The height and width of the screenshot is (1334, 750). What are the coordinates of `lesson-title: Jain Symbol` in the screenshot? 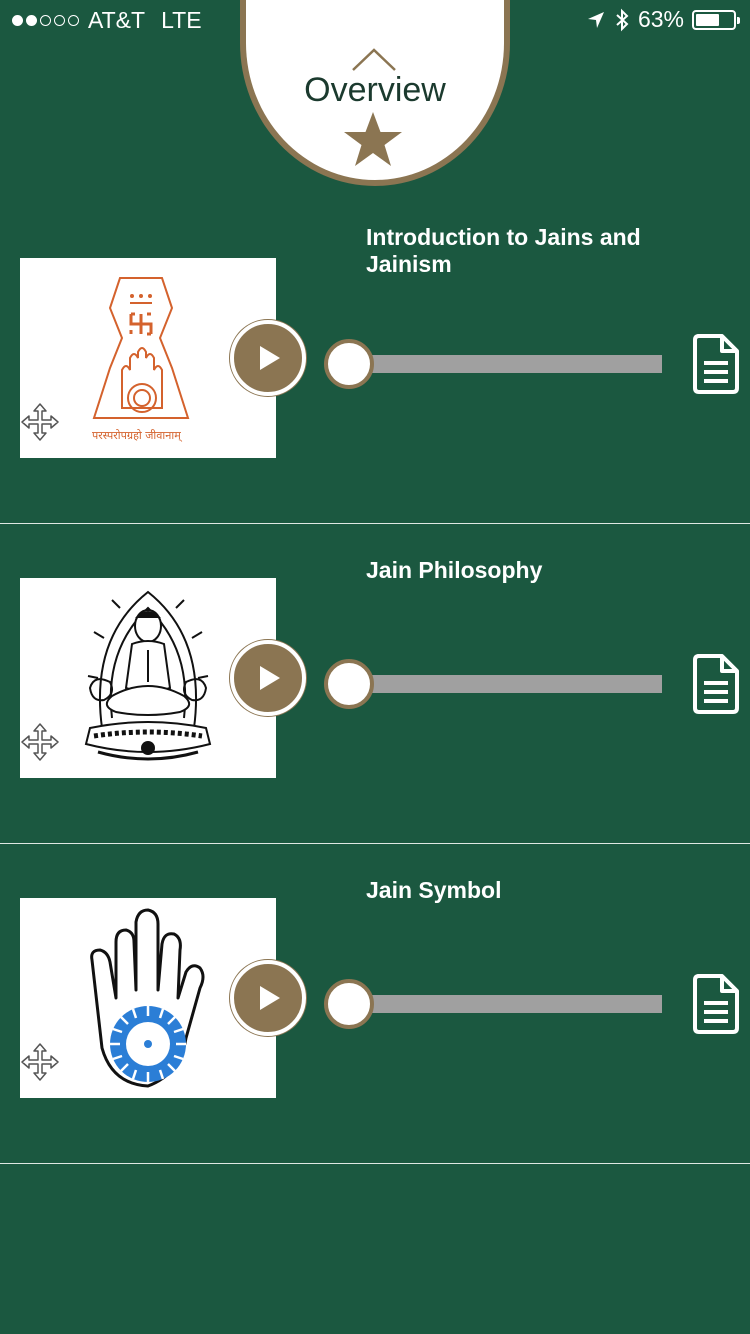 It's located at (434, 890).